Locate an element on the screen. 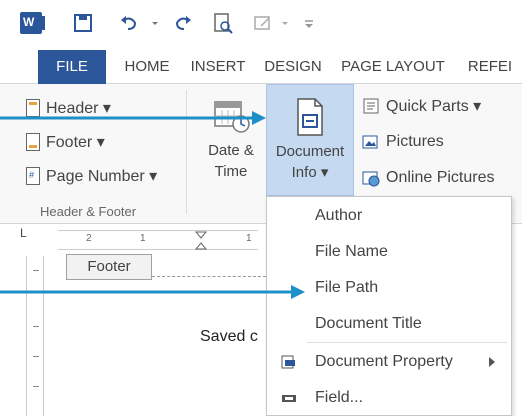 This screenshot has height=416, width=522. menu-item-document-property: Document Property is located at coordinates (389, 362).